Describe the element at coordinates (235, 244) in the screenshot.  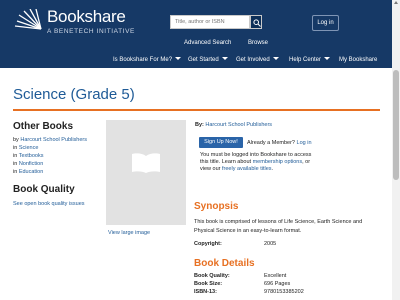
I see `copyright-row: Copyright: 2005` at that location.